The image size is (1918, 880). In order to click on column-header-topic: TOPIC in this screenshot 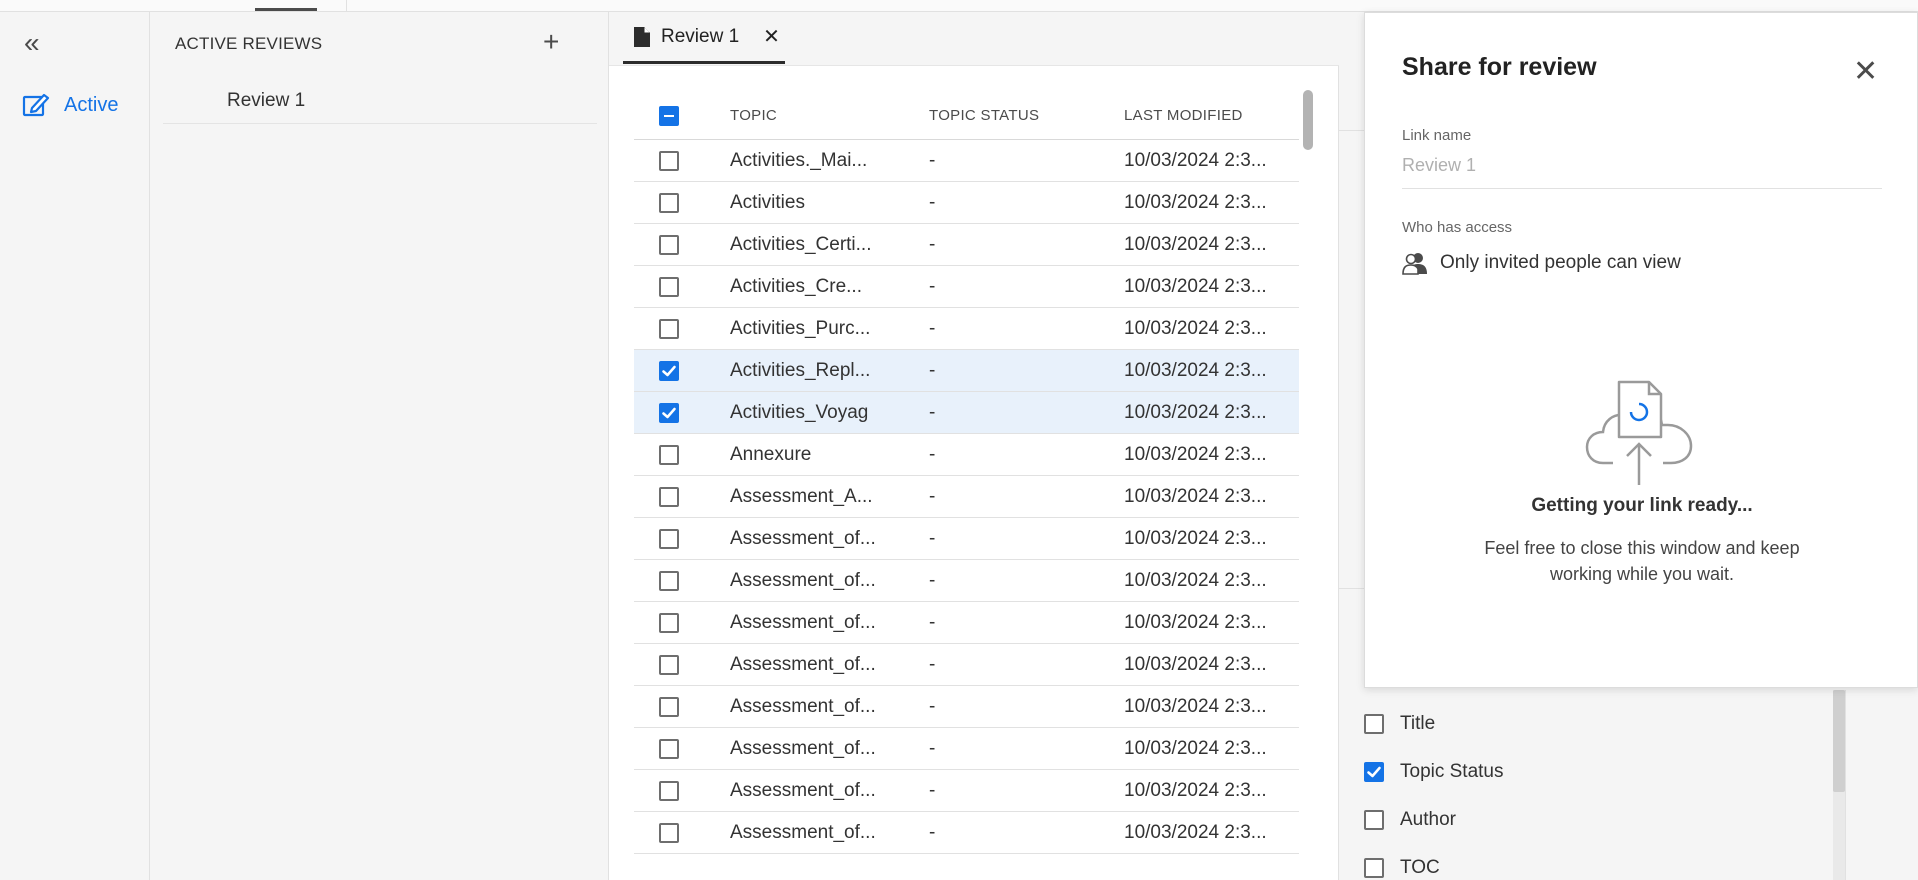, I will do `click(801, 115)`.